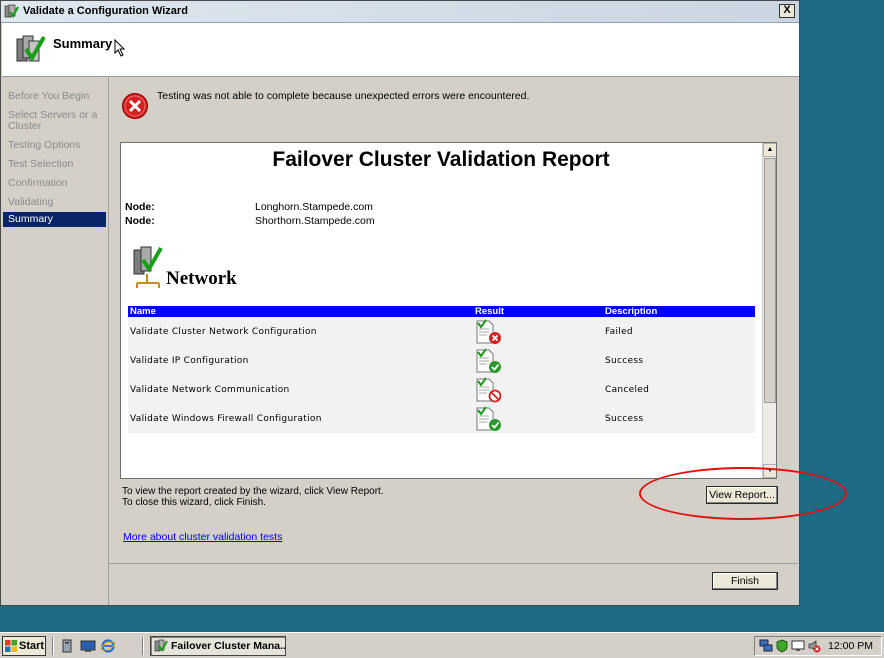  What do you see at coordinates (627, 389) in the screenshot?
I see `test-description: Canceled` at bounding box center [627, 389].